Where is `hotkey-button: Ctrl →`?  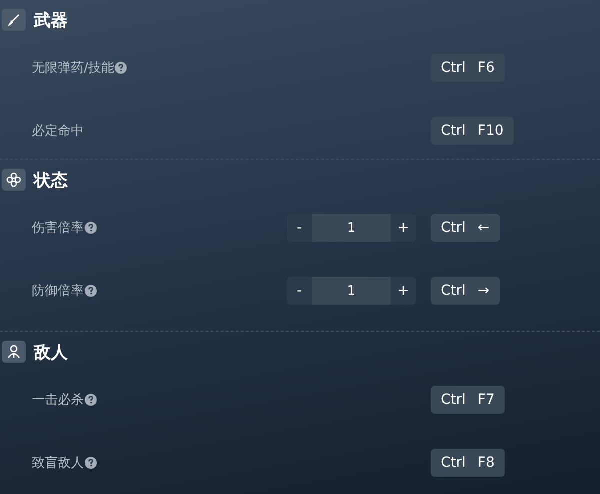 hotkey-button: Ctrl → is located at coordinates (465, 291).